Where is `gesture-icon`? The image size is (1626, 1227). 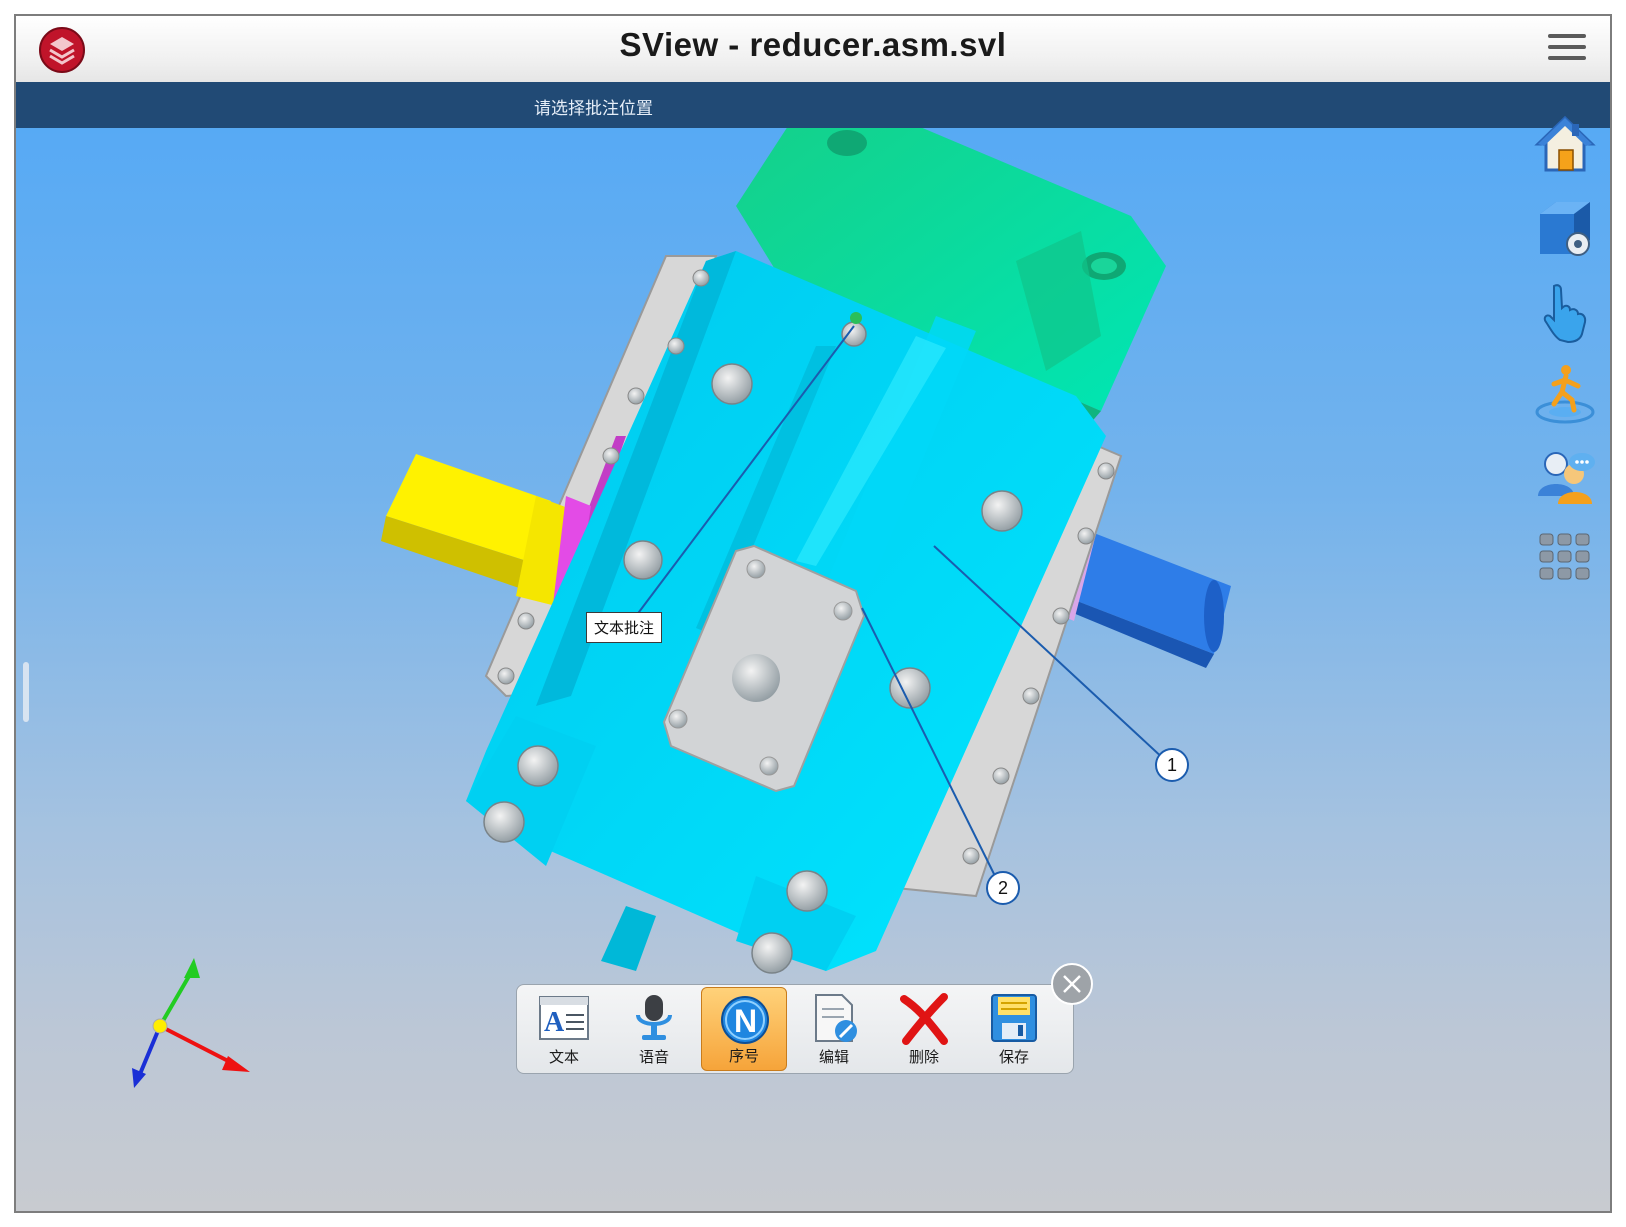 gesture-icon is located at coordinates (1565, 311).